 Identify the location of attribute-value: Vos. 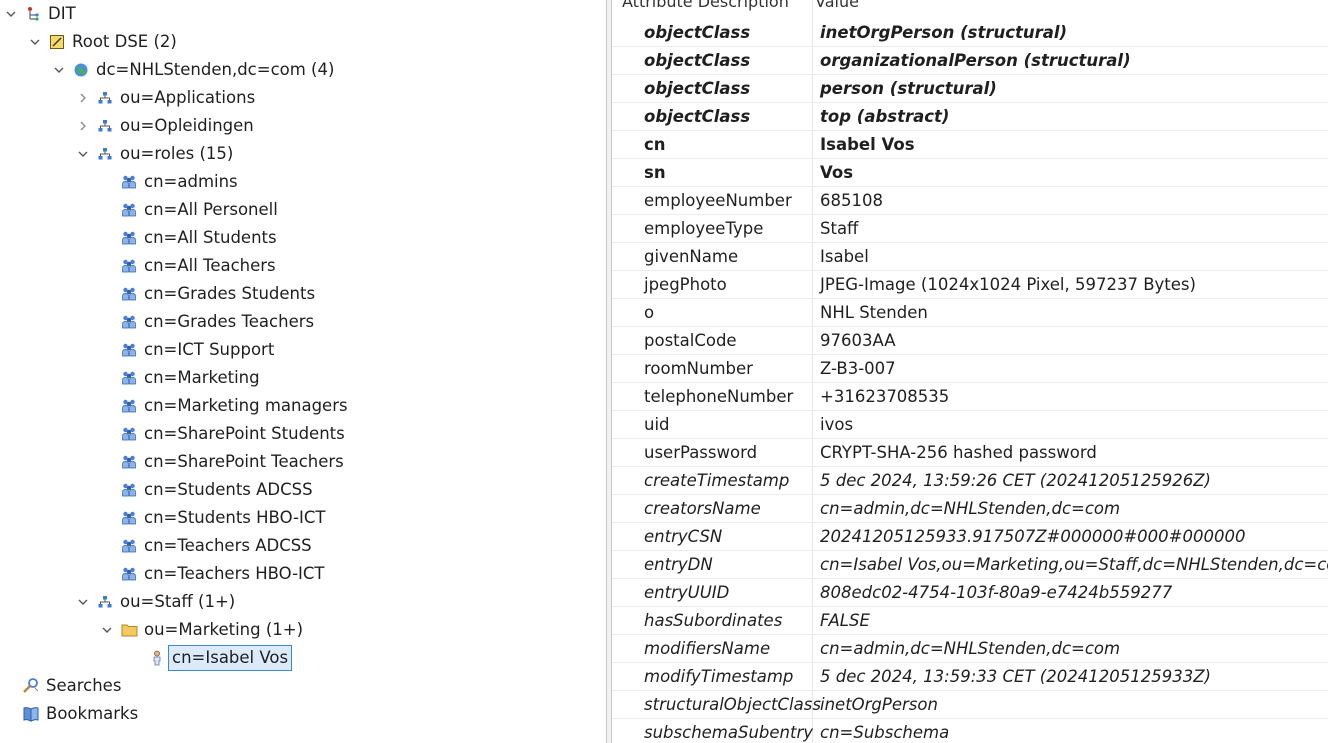
(836, 173).